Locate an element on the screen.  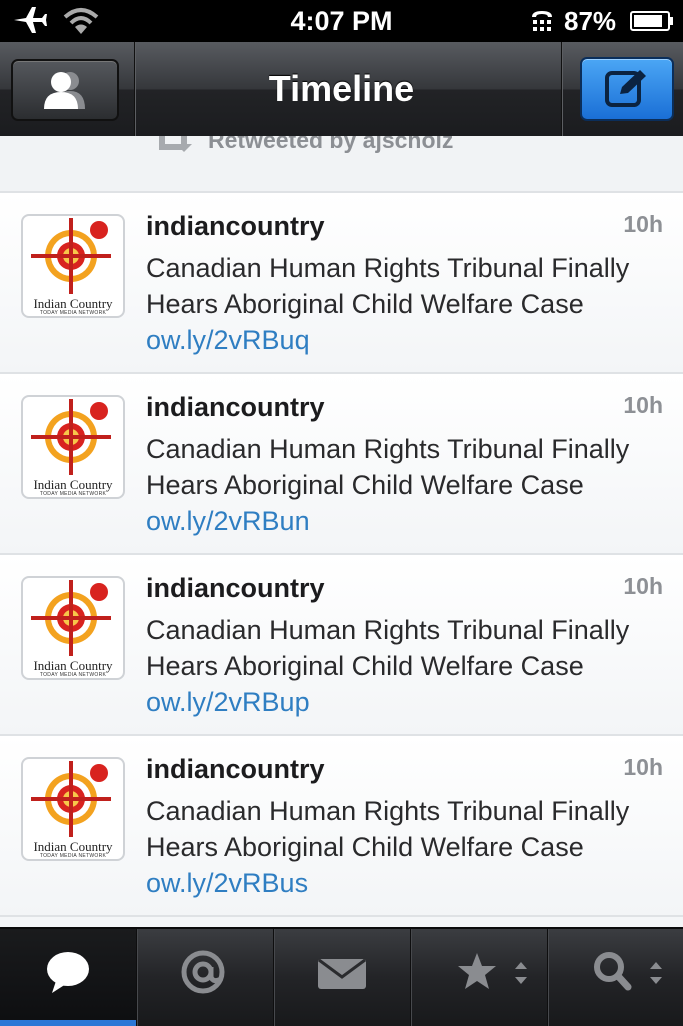
star-icon is located at coordinates (492, 971).